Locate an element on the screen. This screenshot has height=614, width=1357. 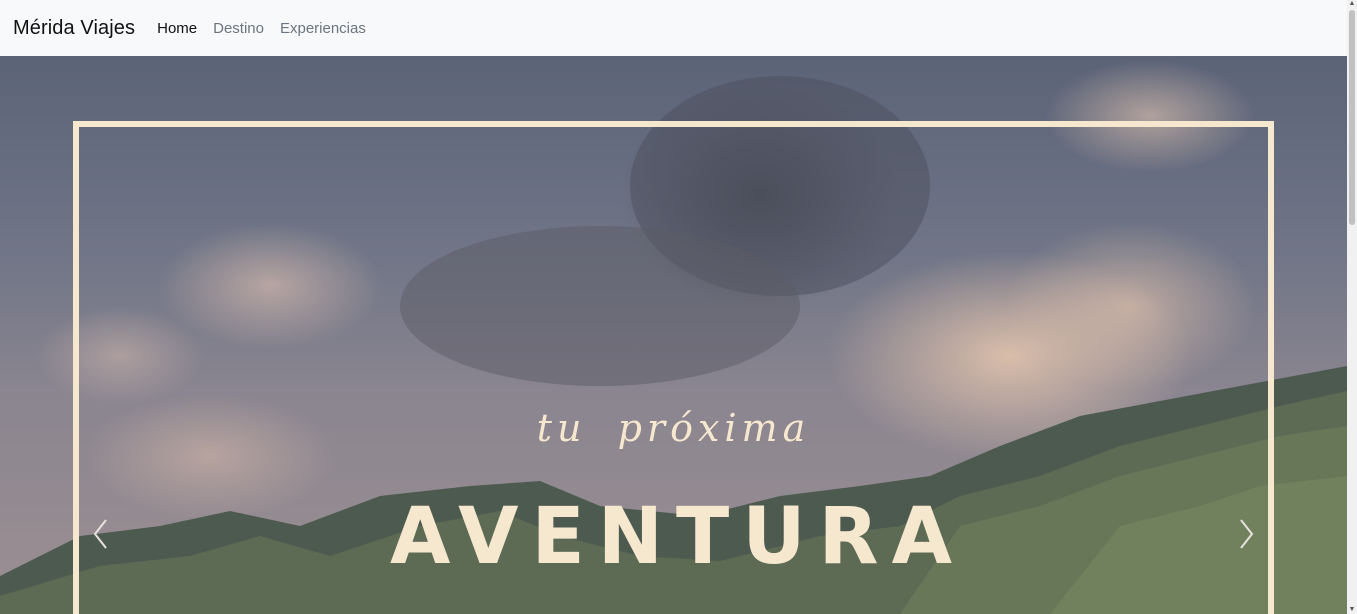
nav-link-experiencias: Experiencias is located at coordinates (323, 28).